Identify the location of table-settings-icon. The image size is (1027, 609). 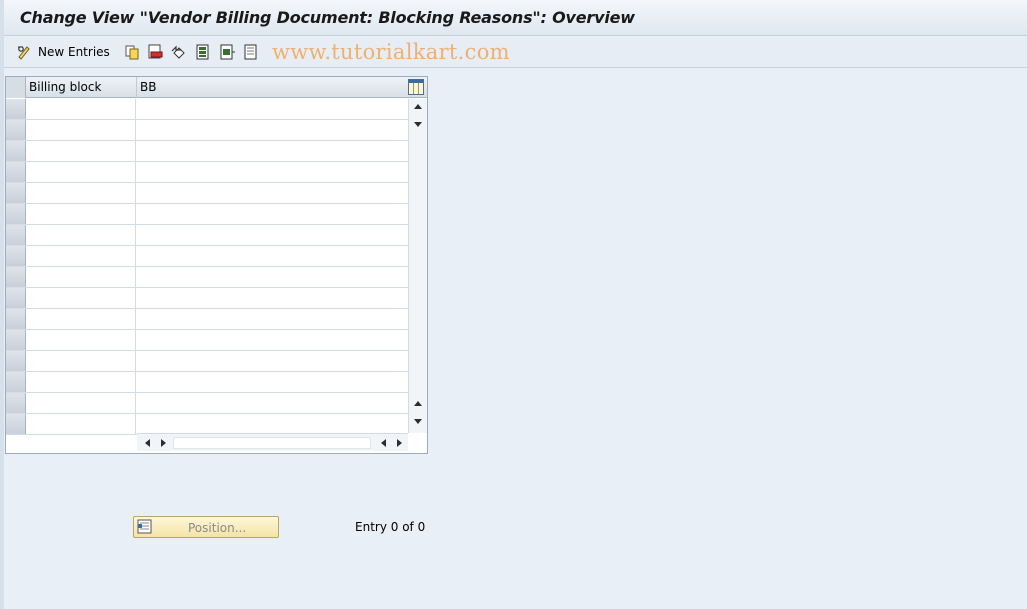
(416, 87).